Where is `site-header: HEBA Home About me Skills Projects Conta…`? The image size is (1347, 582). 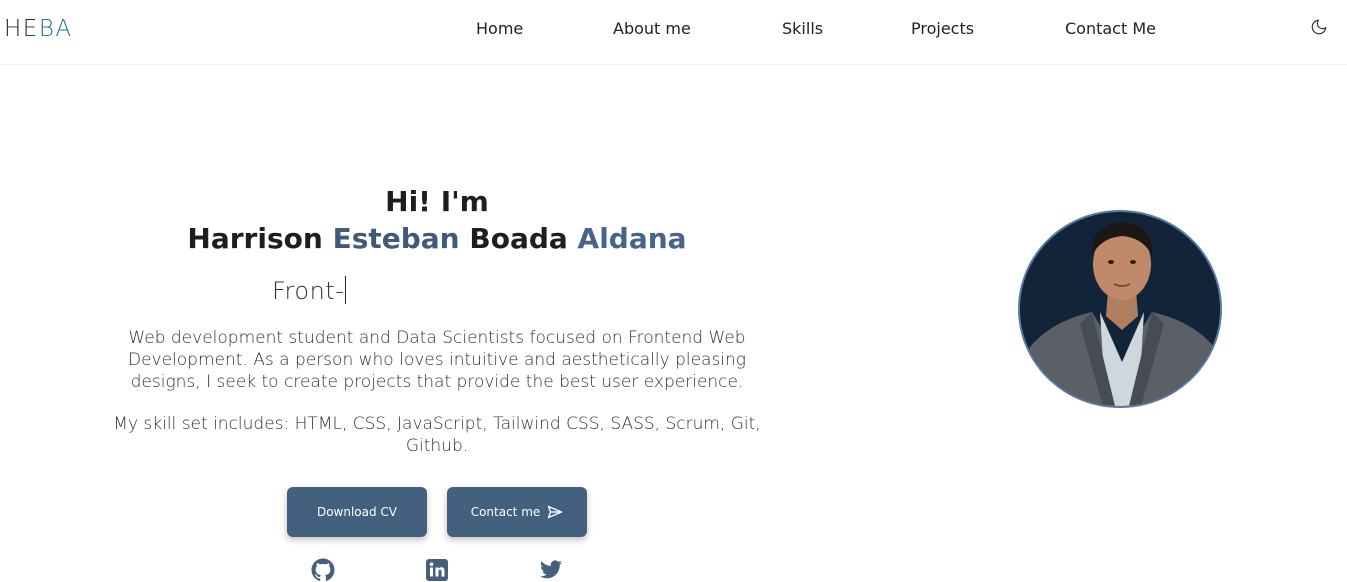
site-header: HEBA Home About me Skills Projects Conta… is located at coordinates (673, 32).